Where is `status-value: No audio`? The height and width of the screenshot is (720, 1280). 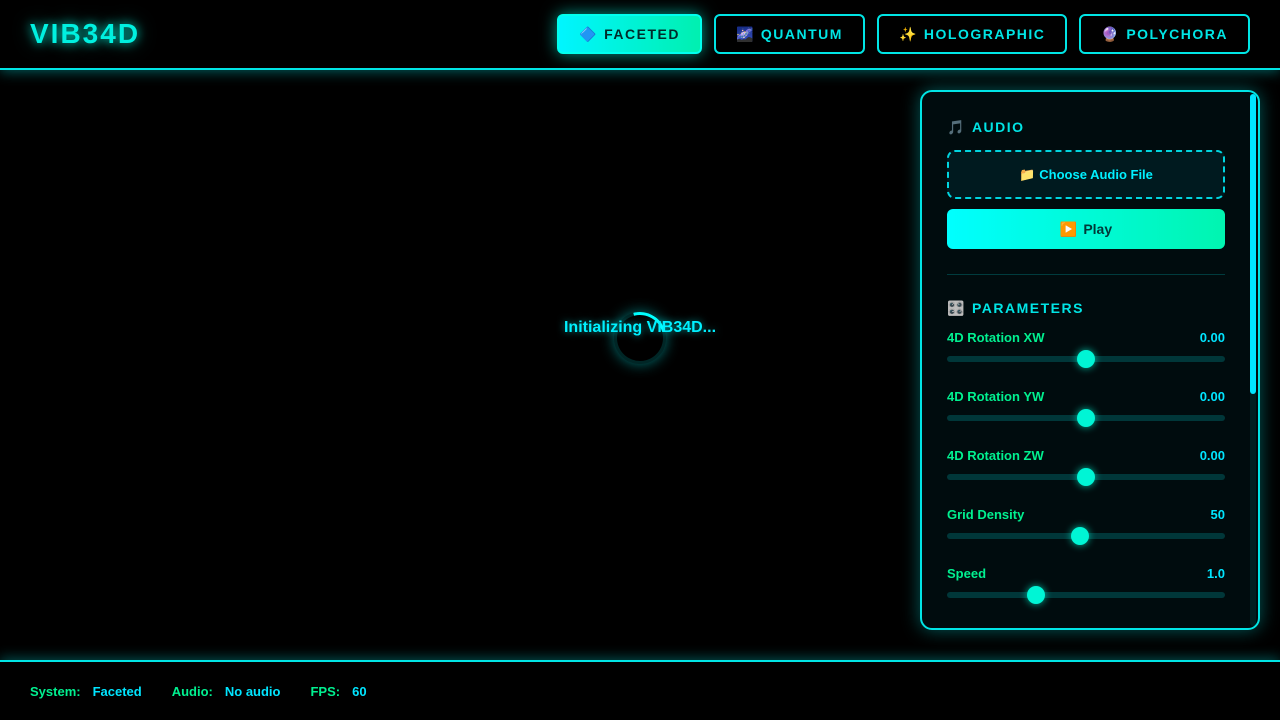 status-value: No audio is located at coordinates (252, 691).